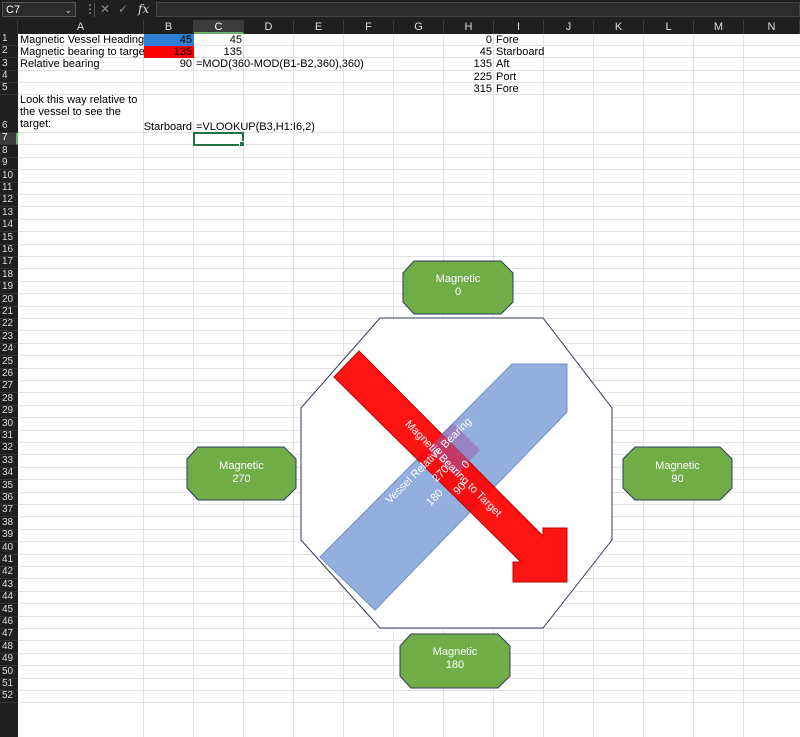 Image resolution: width=800 pixels, height=737 pixels. What do you see at coordinates (9, 362) in the screenshot?
I see `row-header-25: 25` at bounding box center [9, 362].